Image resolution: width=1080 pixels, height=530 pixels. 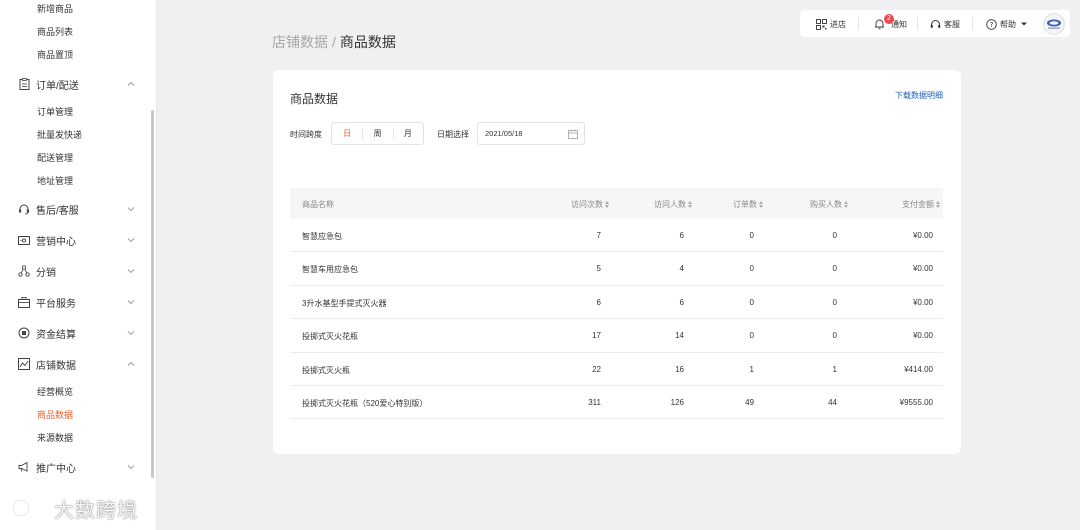 What do you see at coordinates (596, 369) in the screenshot?
I see `cell-visits: 22` at bounding box center [596, 369].